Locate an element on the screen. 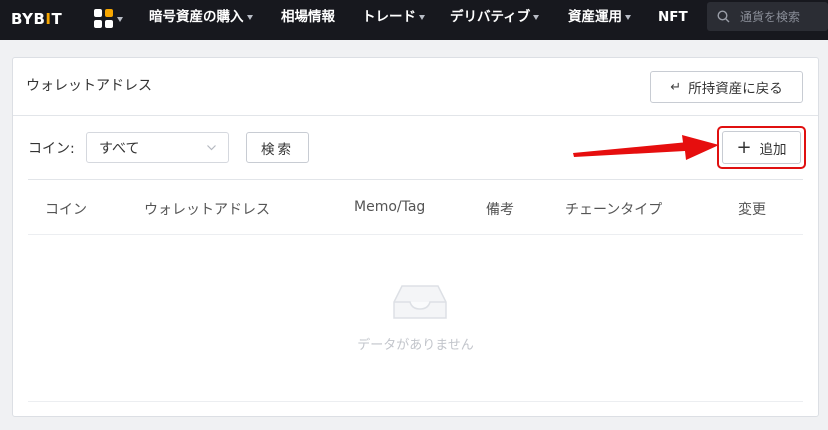 This screenshot has width=828, height=430. search-icon is located at coordinates (723, 16).